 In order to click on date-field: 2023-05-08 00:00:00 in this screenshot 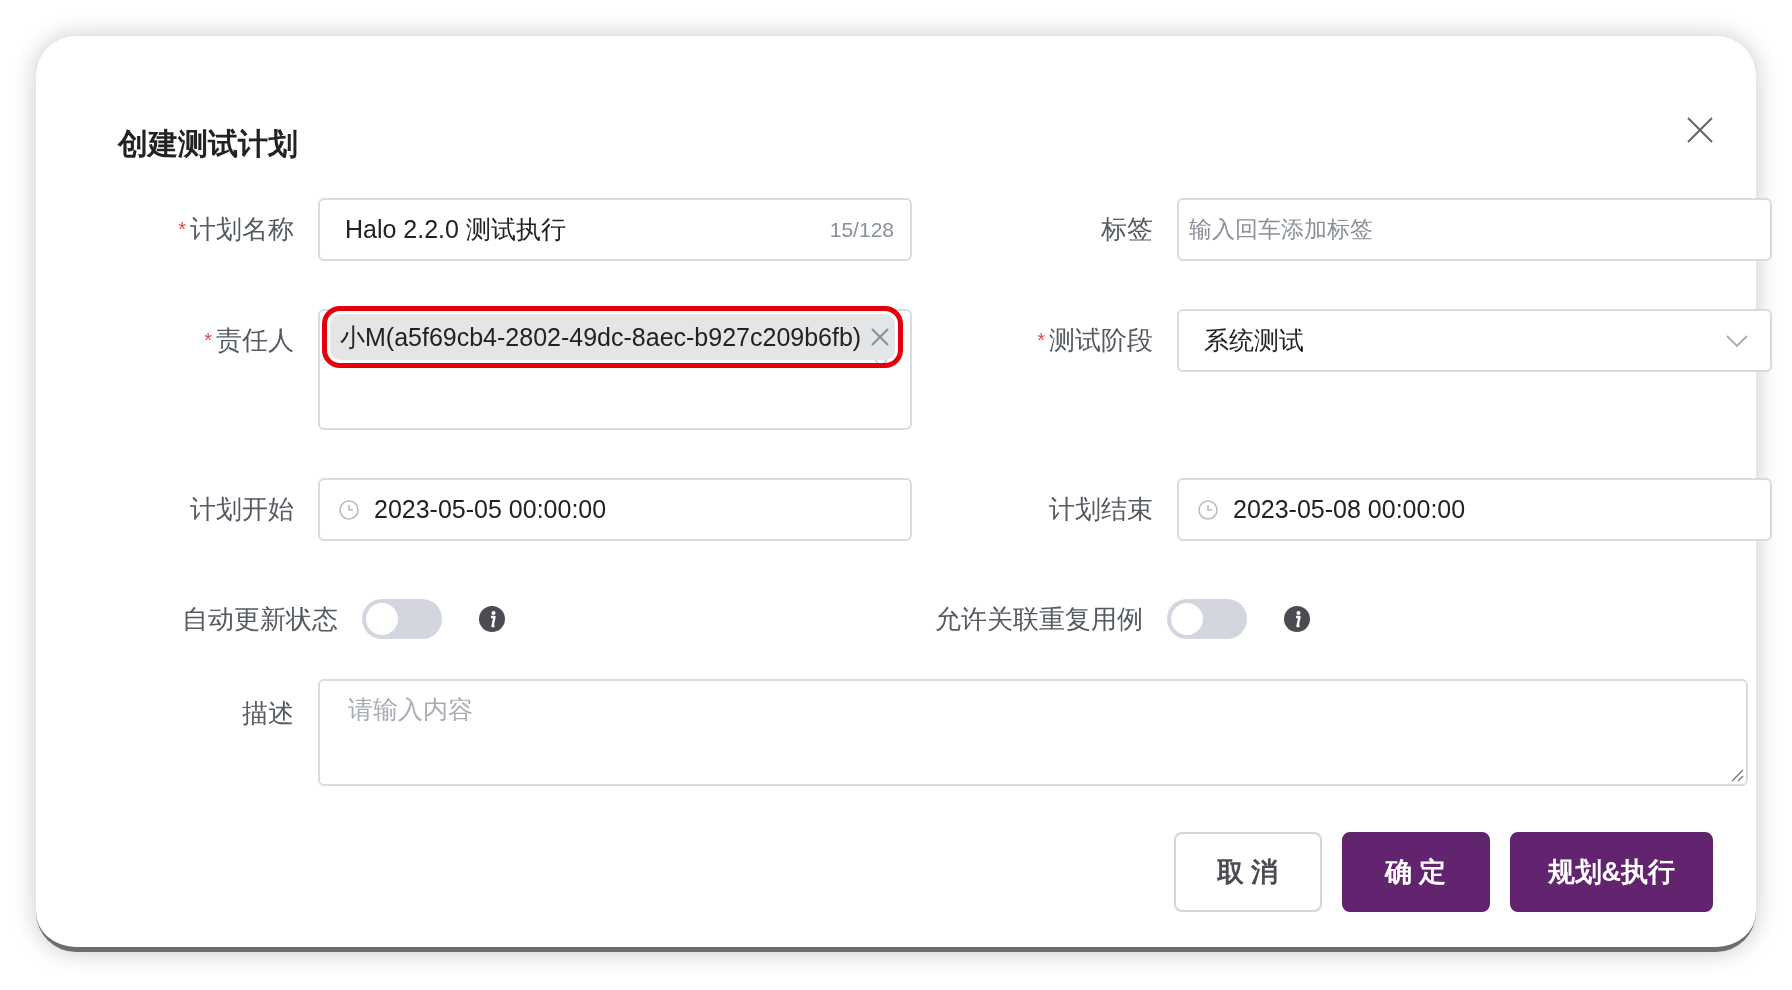, I will do `click(1474, 509)`.